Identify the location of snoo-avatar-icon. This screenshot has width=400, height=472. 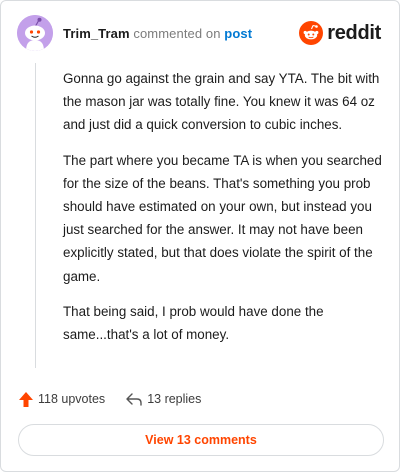
(35, 33).